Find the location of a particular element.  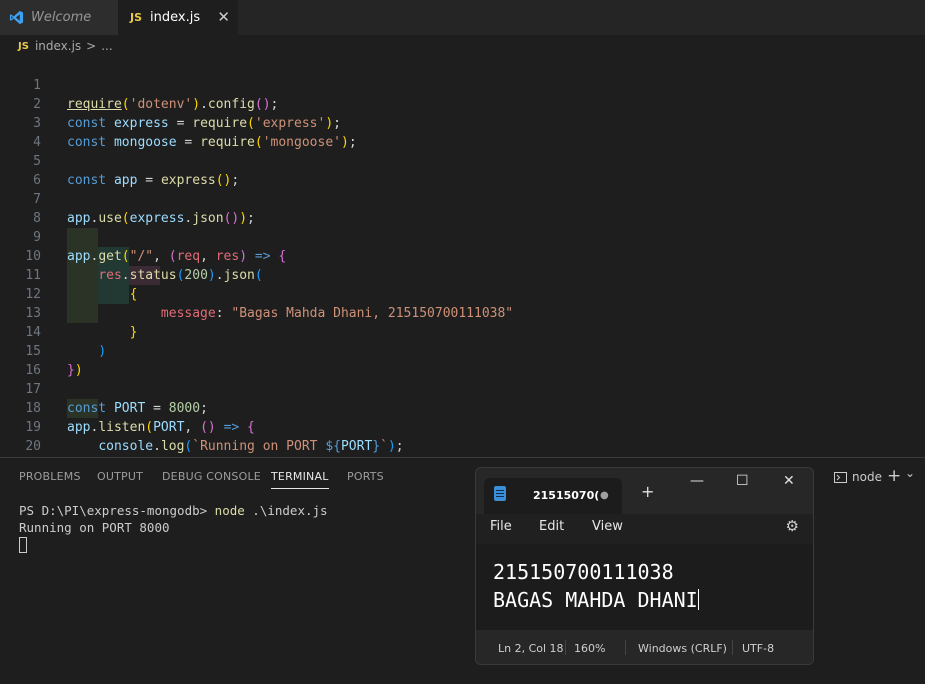

panel-tab-problems: PROBLEMS is located at coordinates (50, 476).